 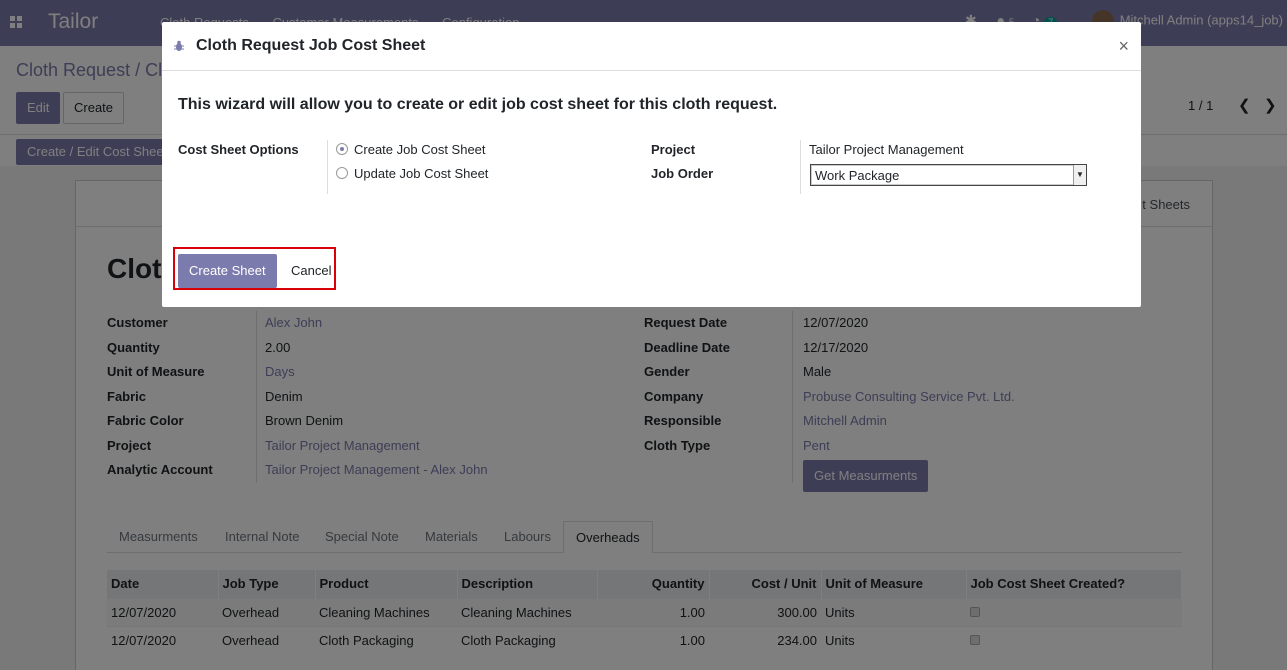 I want to click on modal-title: Cloth Request Job Cost Sheet, so click(x=311, y=45).